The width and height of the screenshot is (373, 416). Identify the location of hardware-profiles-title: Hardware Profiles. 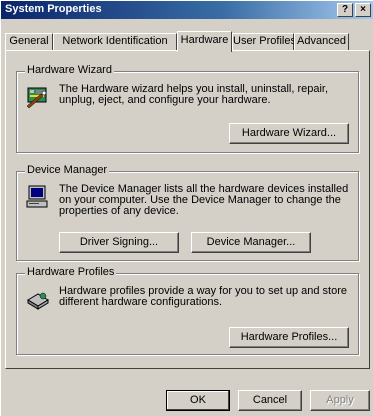
(71, 272).